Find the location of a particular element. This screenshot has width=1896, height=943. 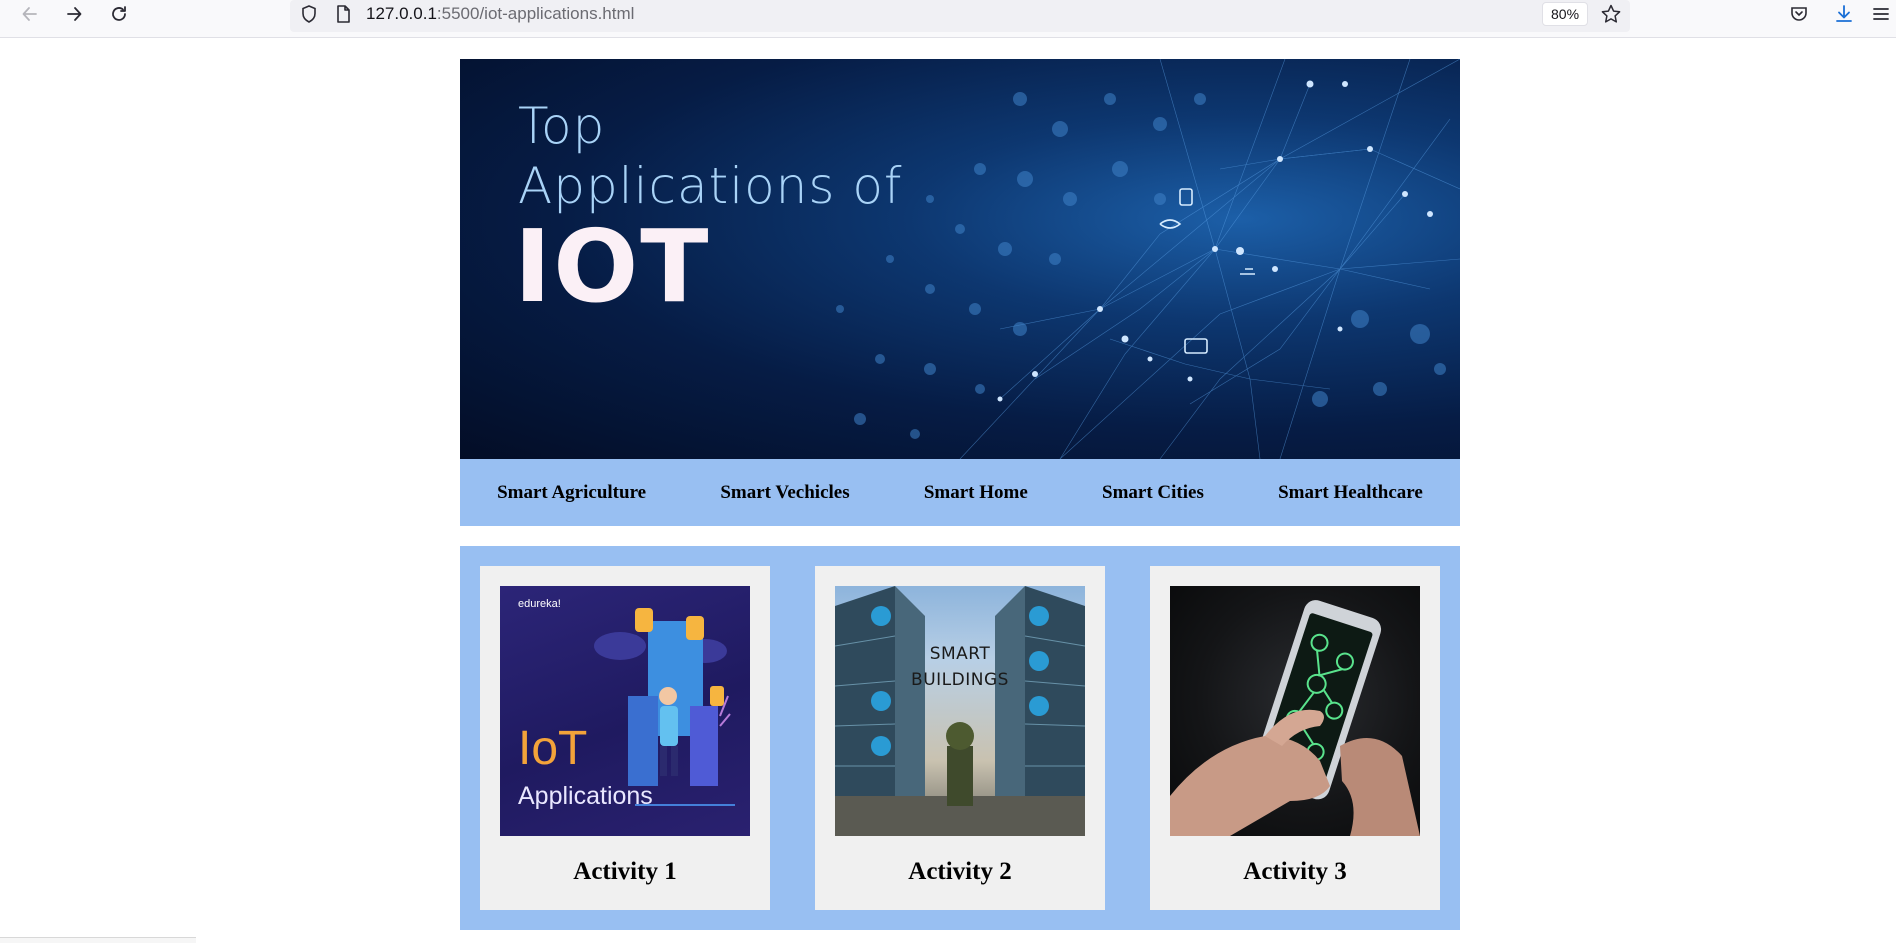

smart-buildings-illustration is located at coordinates (960, 711).